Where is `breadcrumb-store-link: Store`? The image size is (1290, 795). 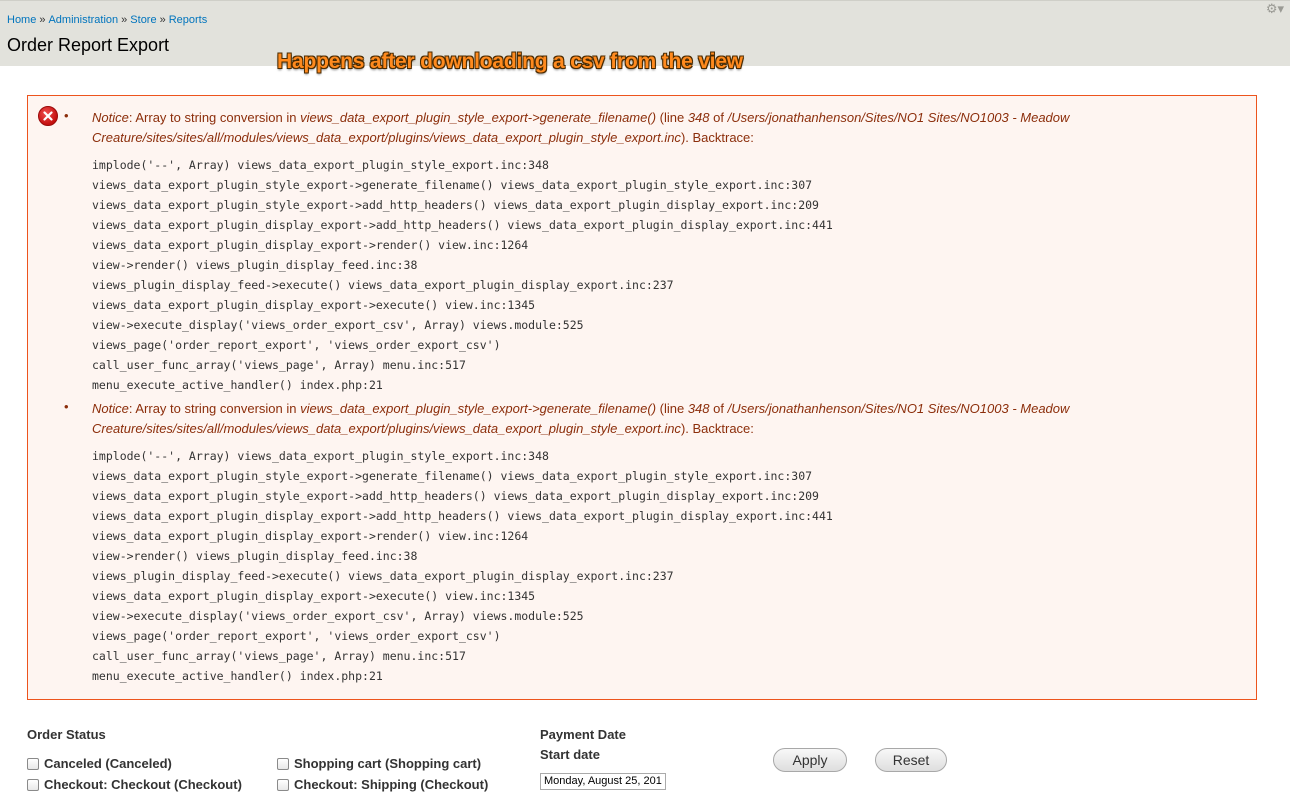 breadcrumb-store-link: Store is located at coordinates (143, 20).